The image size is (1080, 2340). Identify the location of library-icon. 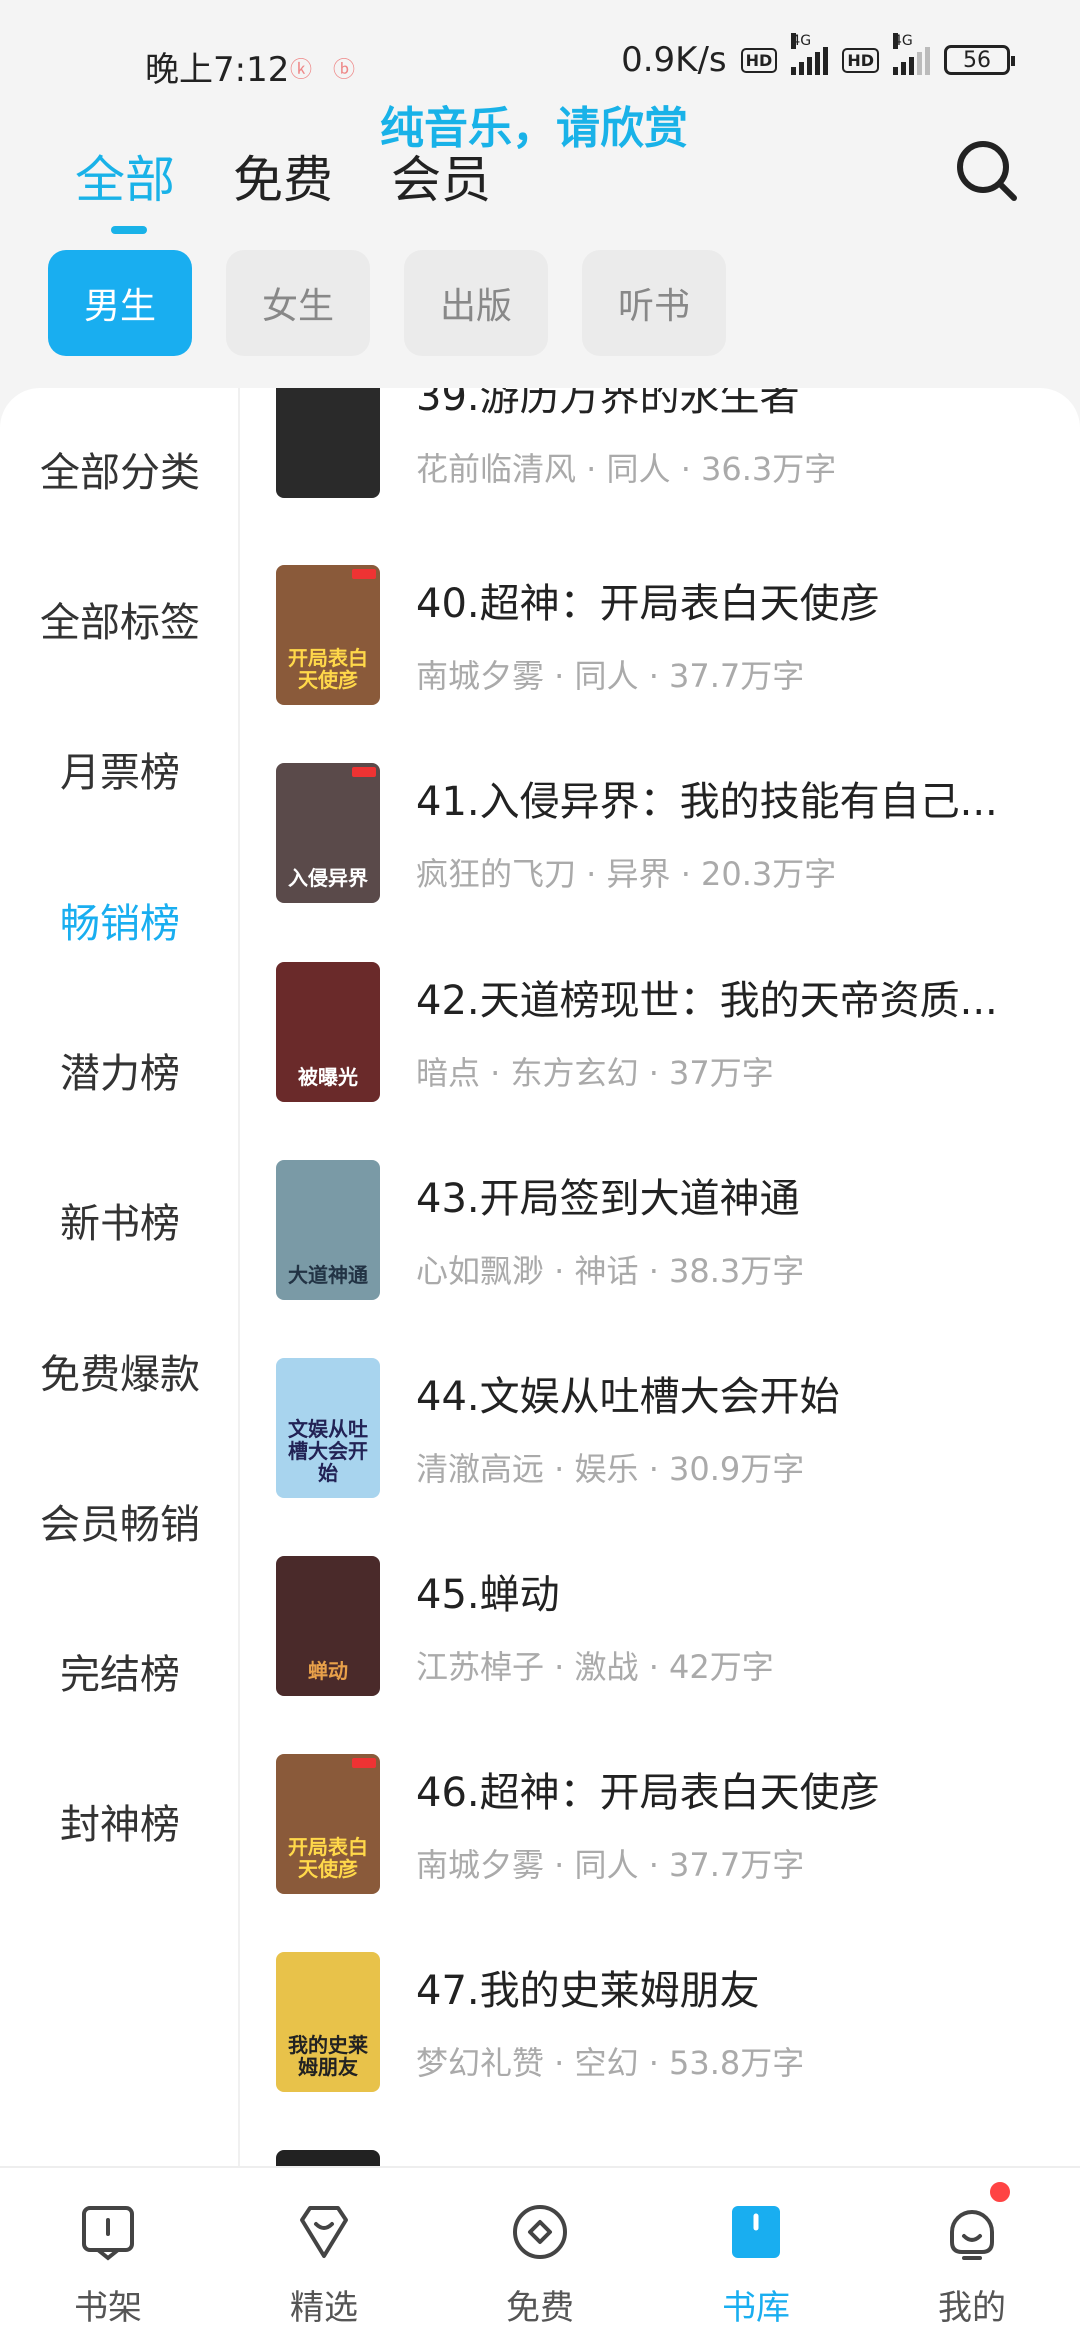
(756, 2232).